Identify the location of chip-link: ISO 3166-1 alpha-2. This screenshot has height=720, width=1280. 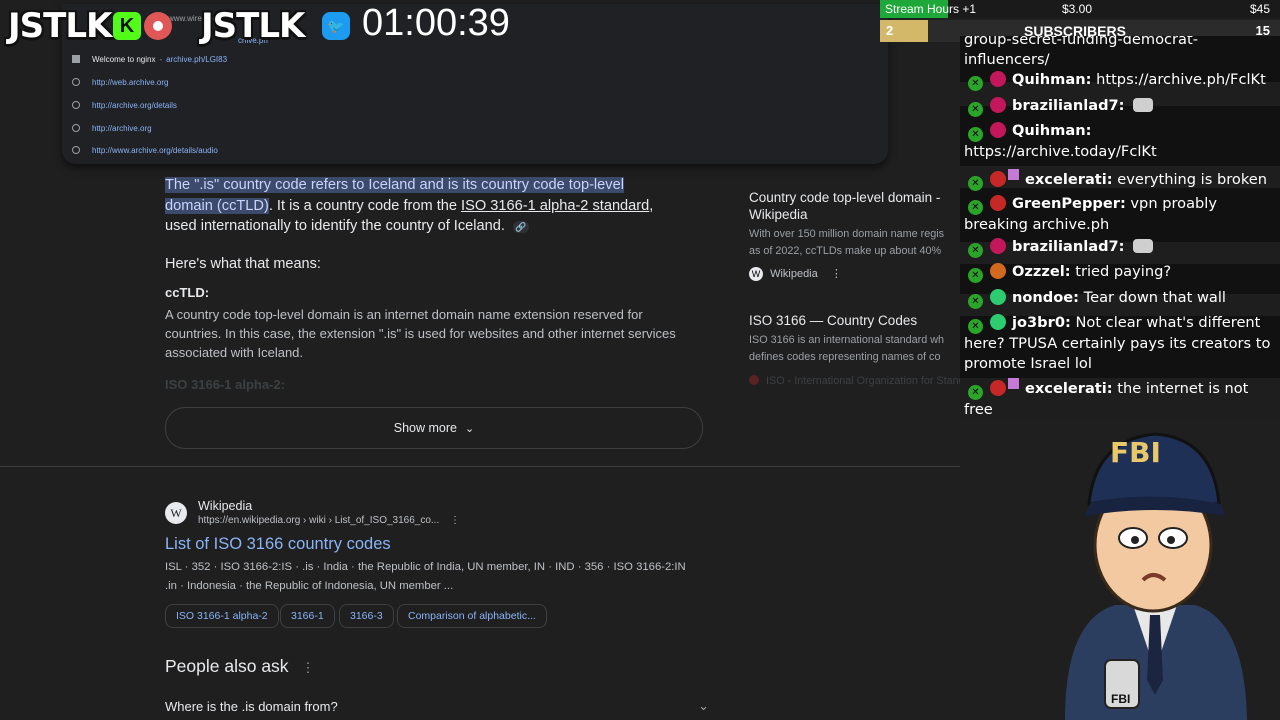
(222, 616).